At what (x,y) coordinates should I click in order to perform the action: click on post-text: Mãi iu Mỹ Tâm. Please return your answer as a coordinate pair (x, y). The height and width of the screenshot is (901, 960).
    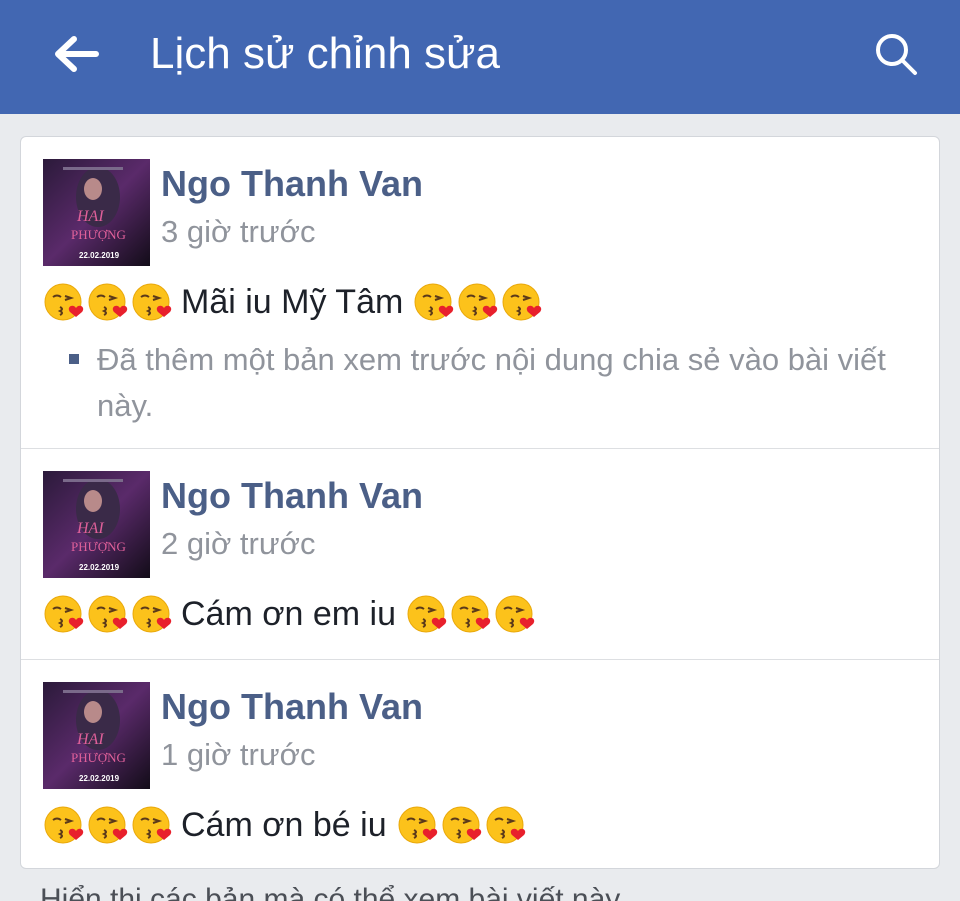
    Looking at the image, I should click on (294, 302).